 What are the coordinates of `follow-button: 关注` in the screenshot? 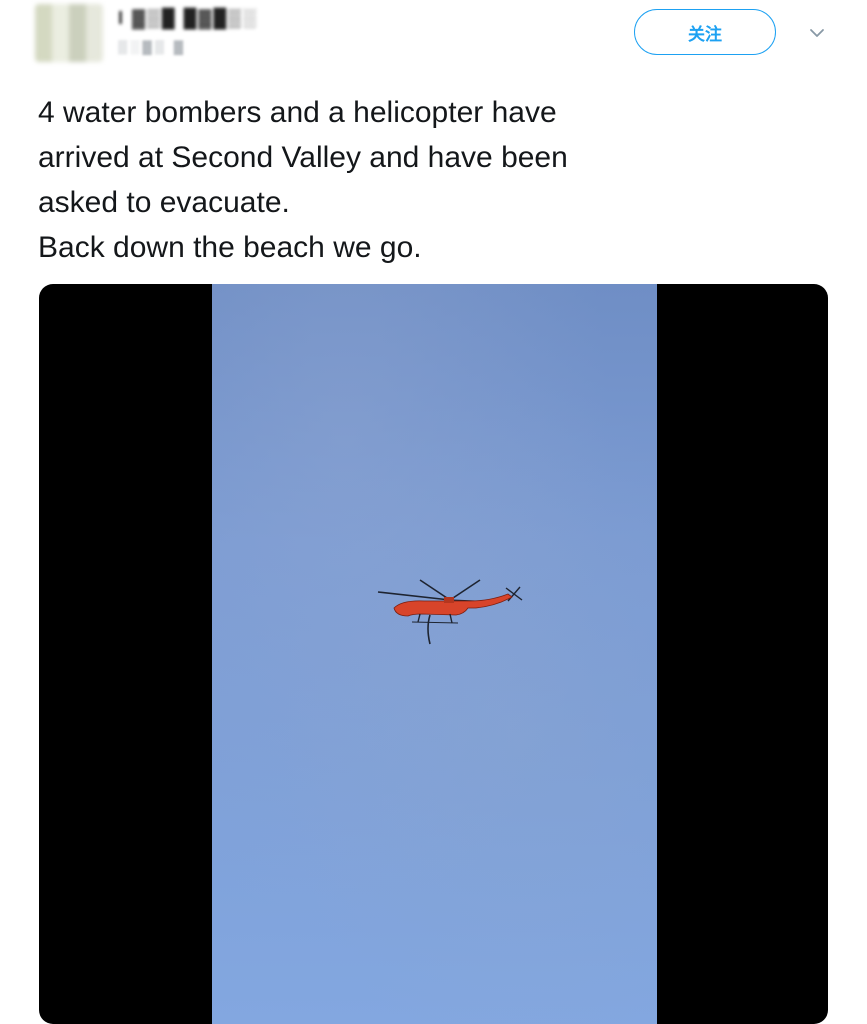 It's located at (705, 32).